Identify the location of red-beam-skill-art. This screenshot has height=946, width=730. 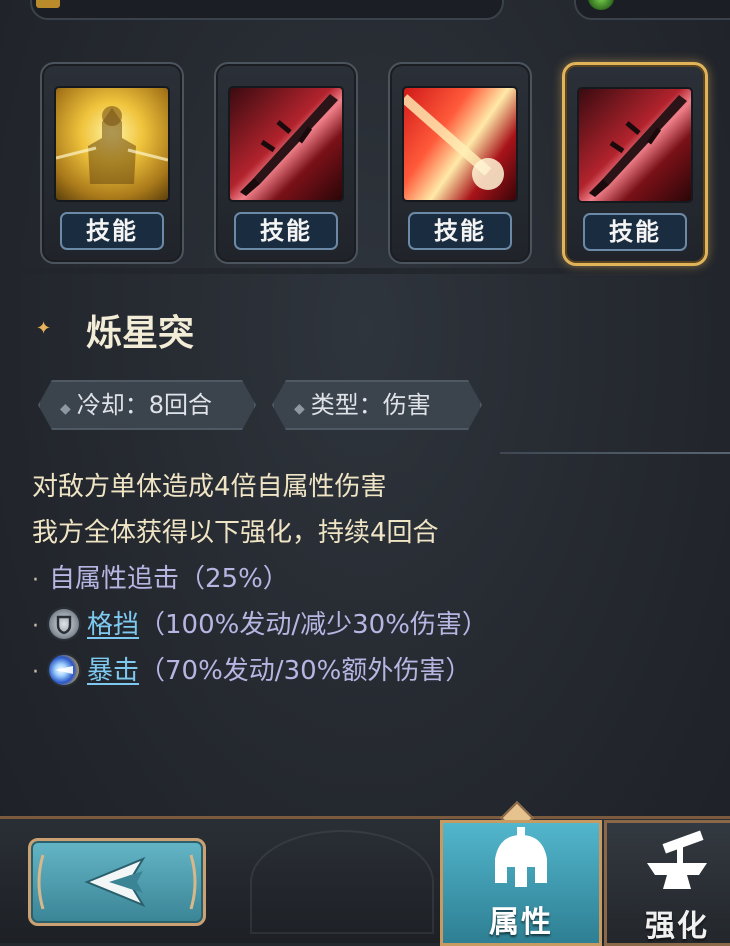
(460, 144).